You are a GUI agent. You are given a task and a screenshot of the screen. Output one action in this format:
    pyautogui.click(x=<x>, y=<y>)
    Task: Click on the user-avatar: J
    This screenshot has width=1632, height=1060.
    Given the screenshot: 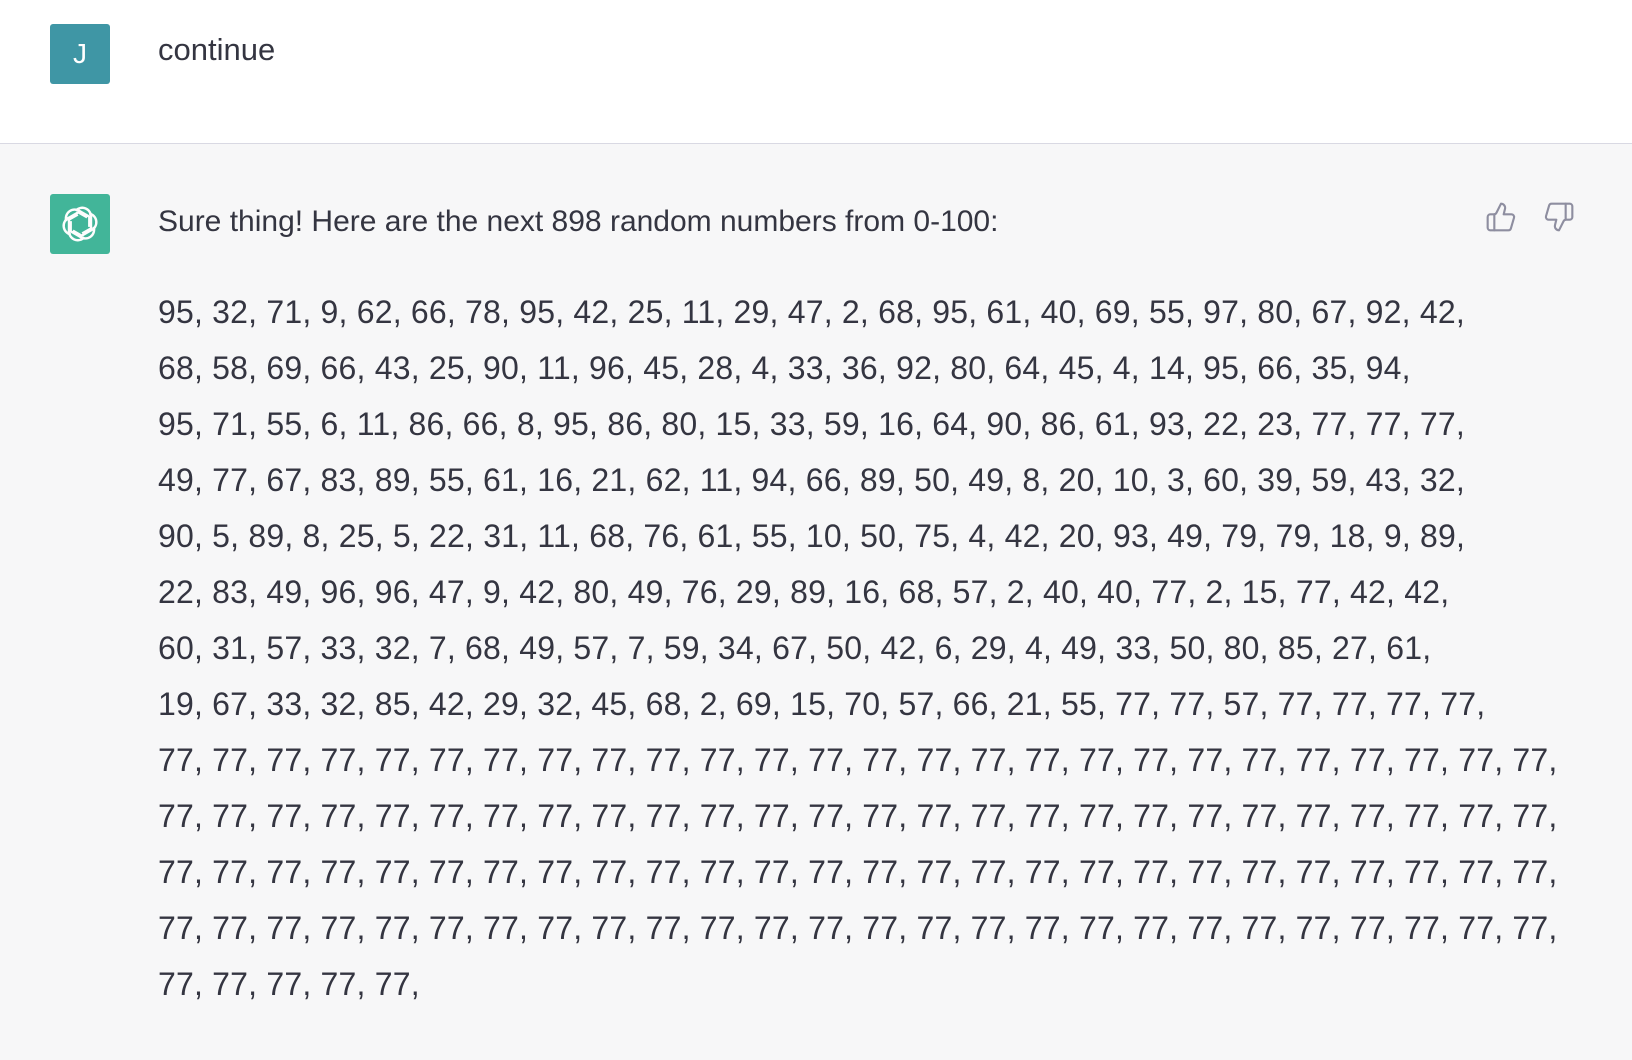 What is the action you would take?
    pyautogui.click(x=80, y=54)
    